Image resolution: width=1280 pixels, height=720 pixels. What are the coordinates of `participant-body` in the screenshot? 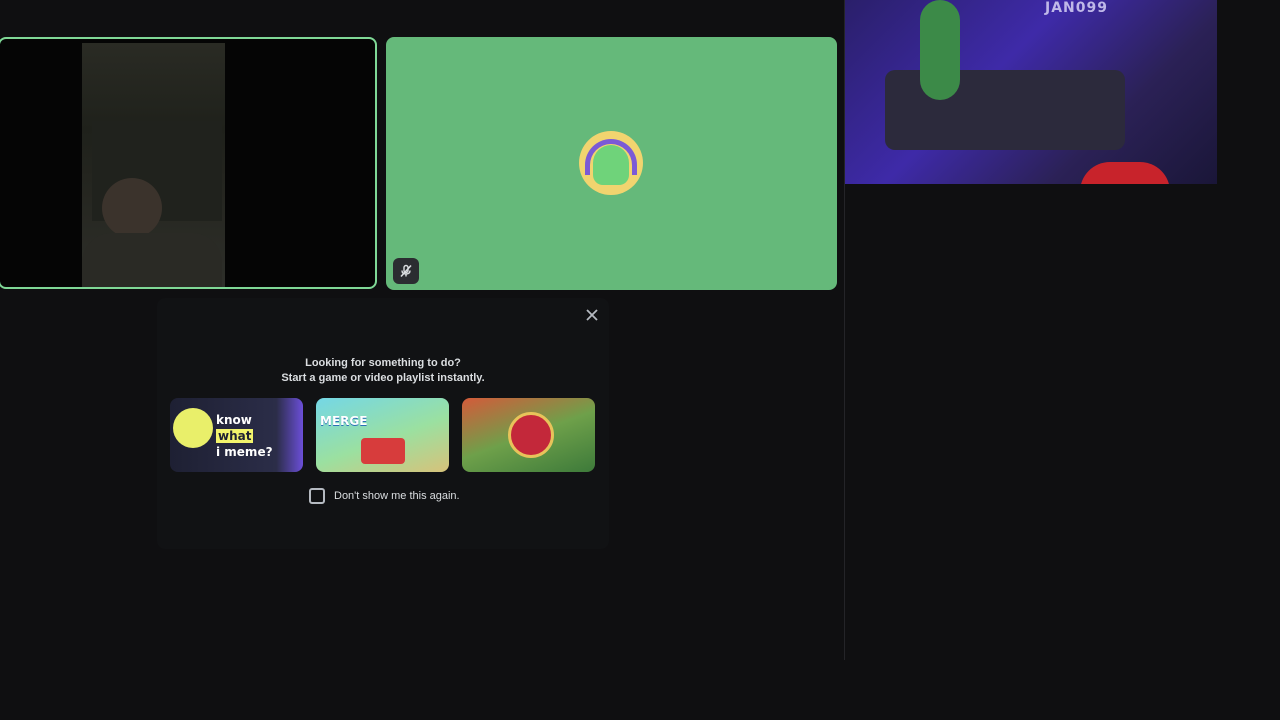 It's located at (152, 260).